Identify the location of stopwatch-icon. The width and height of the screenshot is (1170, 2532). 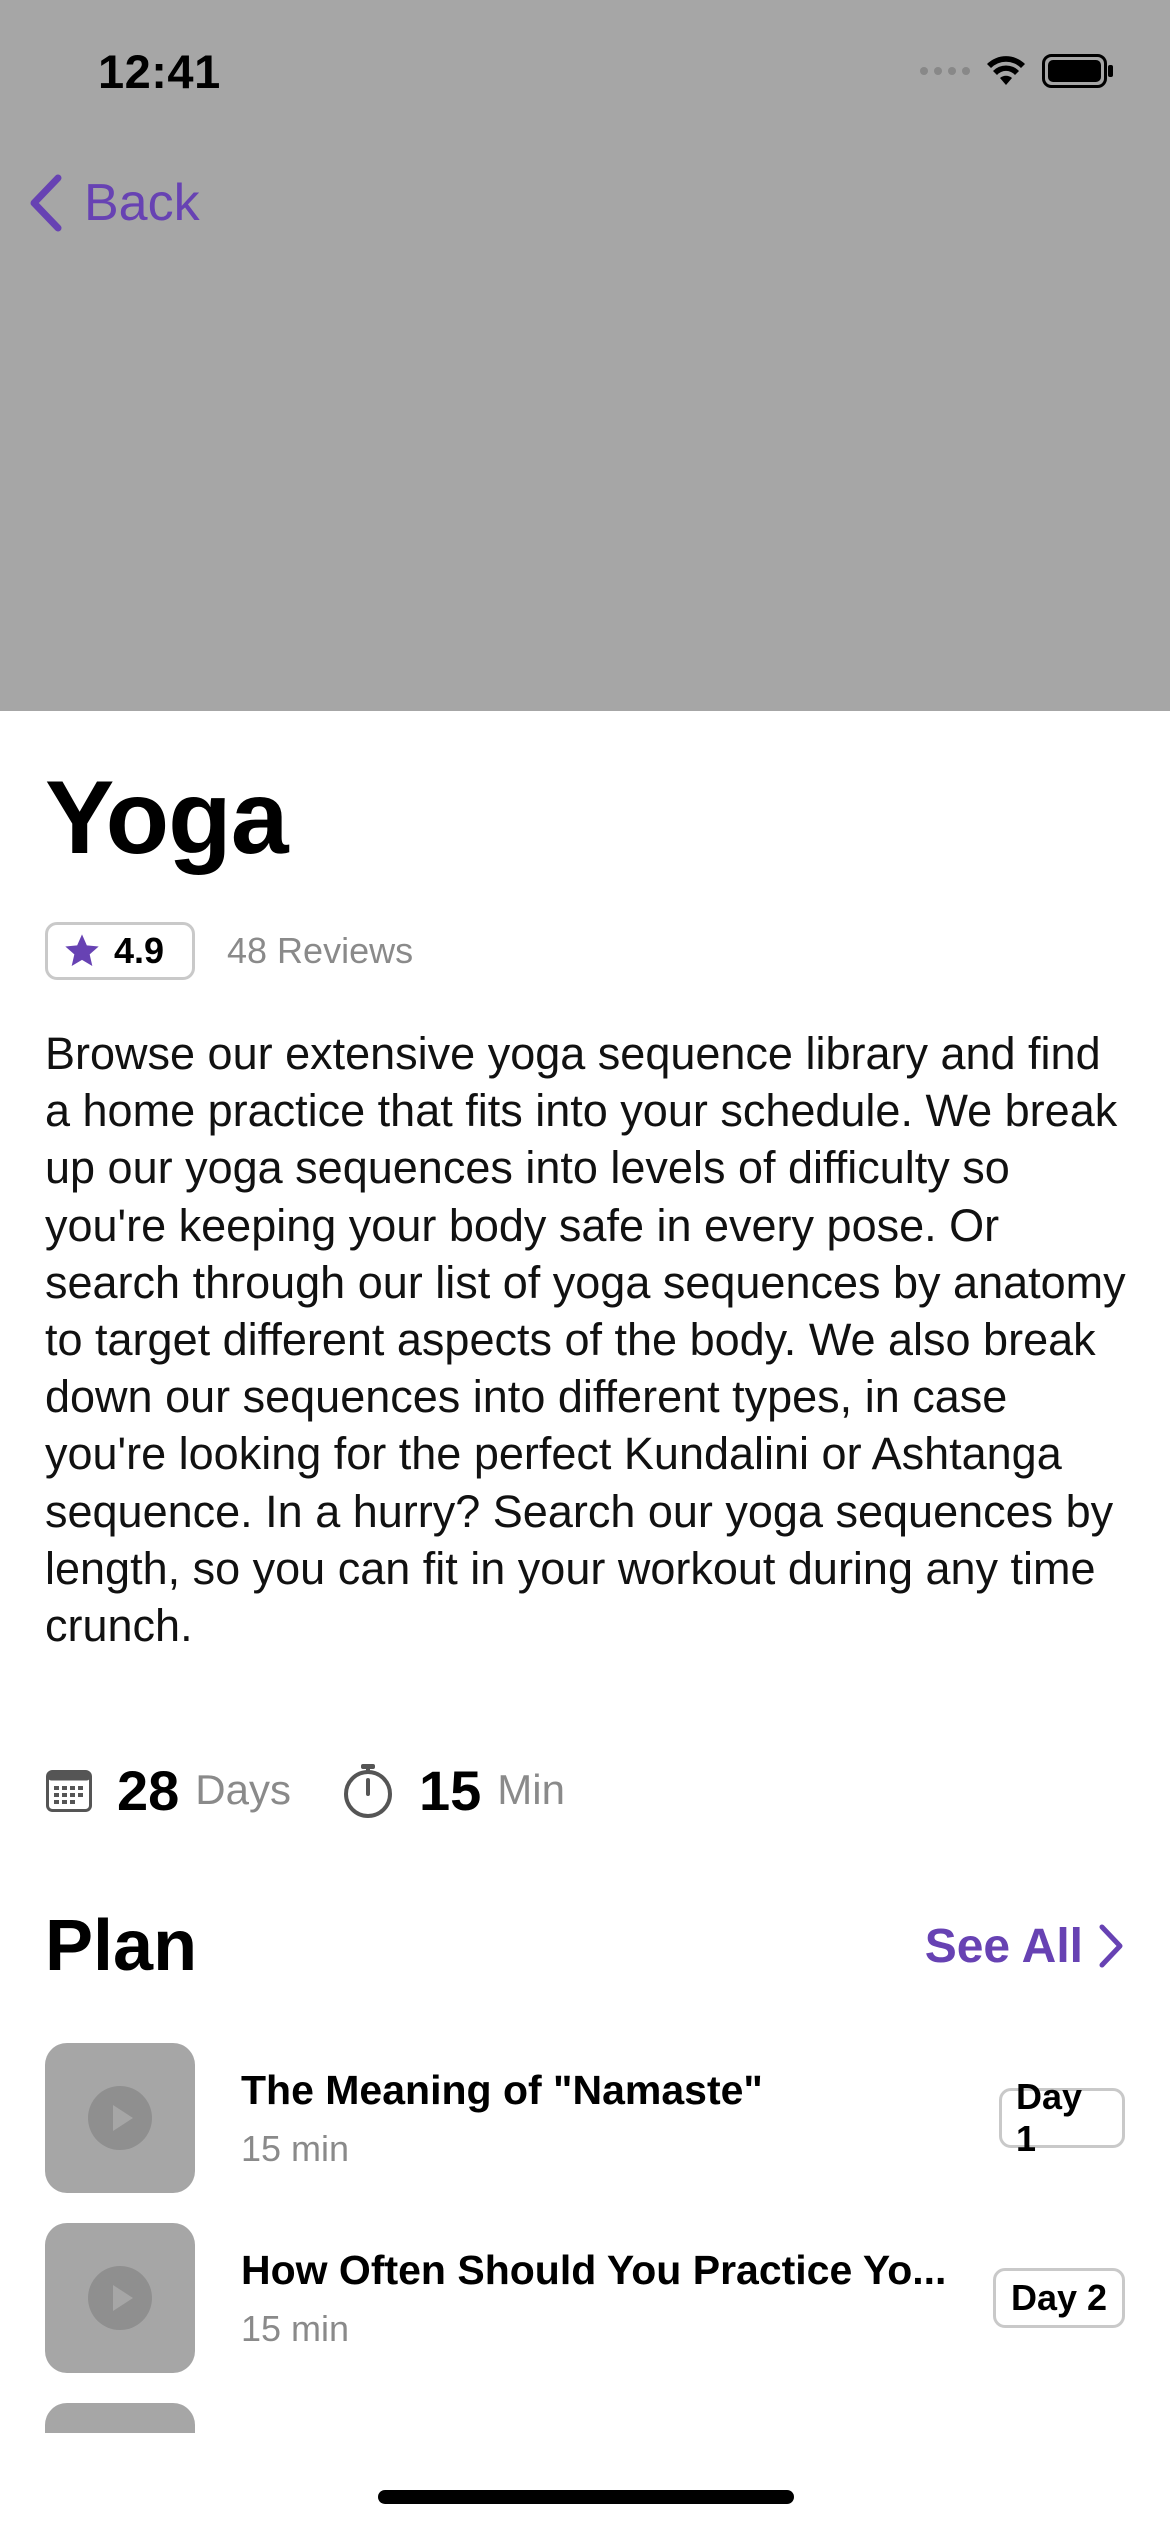
(368, 1791).